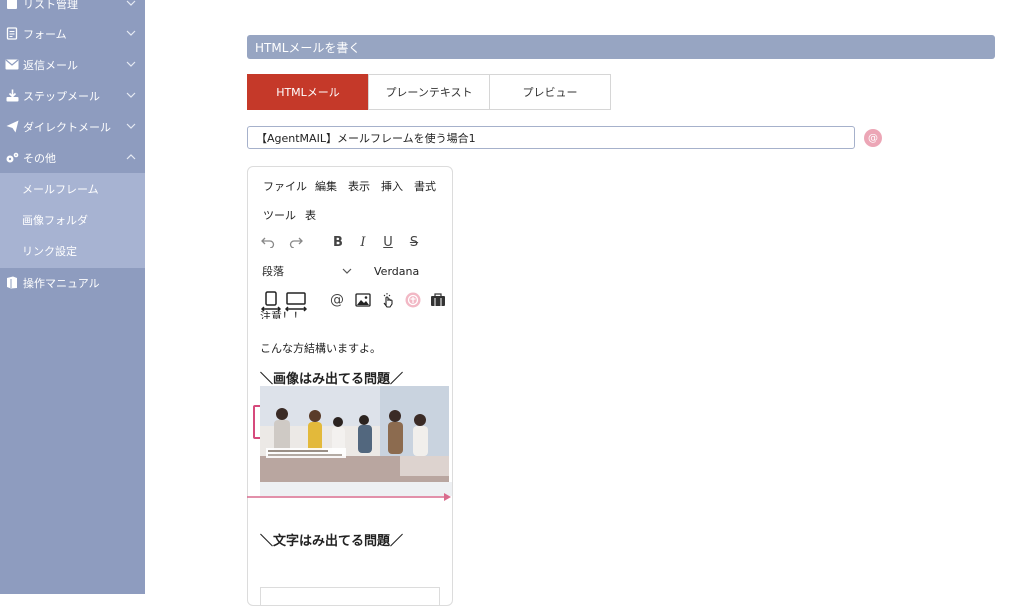 This screenshot has width=1024, height=606. I want to click on sidebar-subitem-mail-frame: メールフレーム, so click(72, 188).